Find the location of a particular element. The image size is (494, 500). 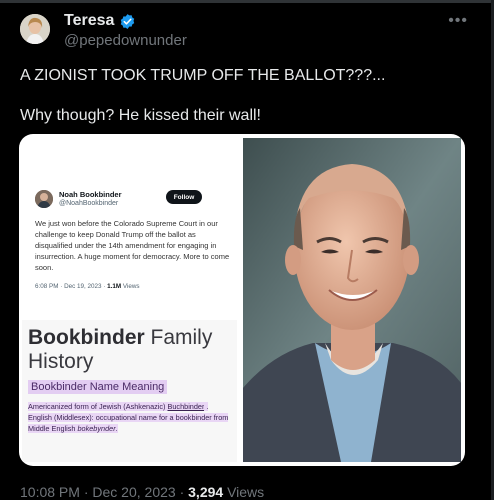

embedded-author-handle: @NoahBookbinder is located at coordinates (89, 203).